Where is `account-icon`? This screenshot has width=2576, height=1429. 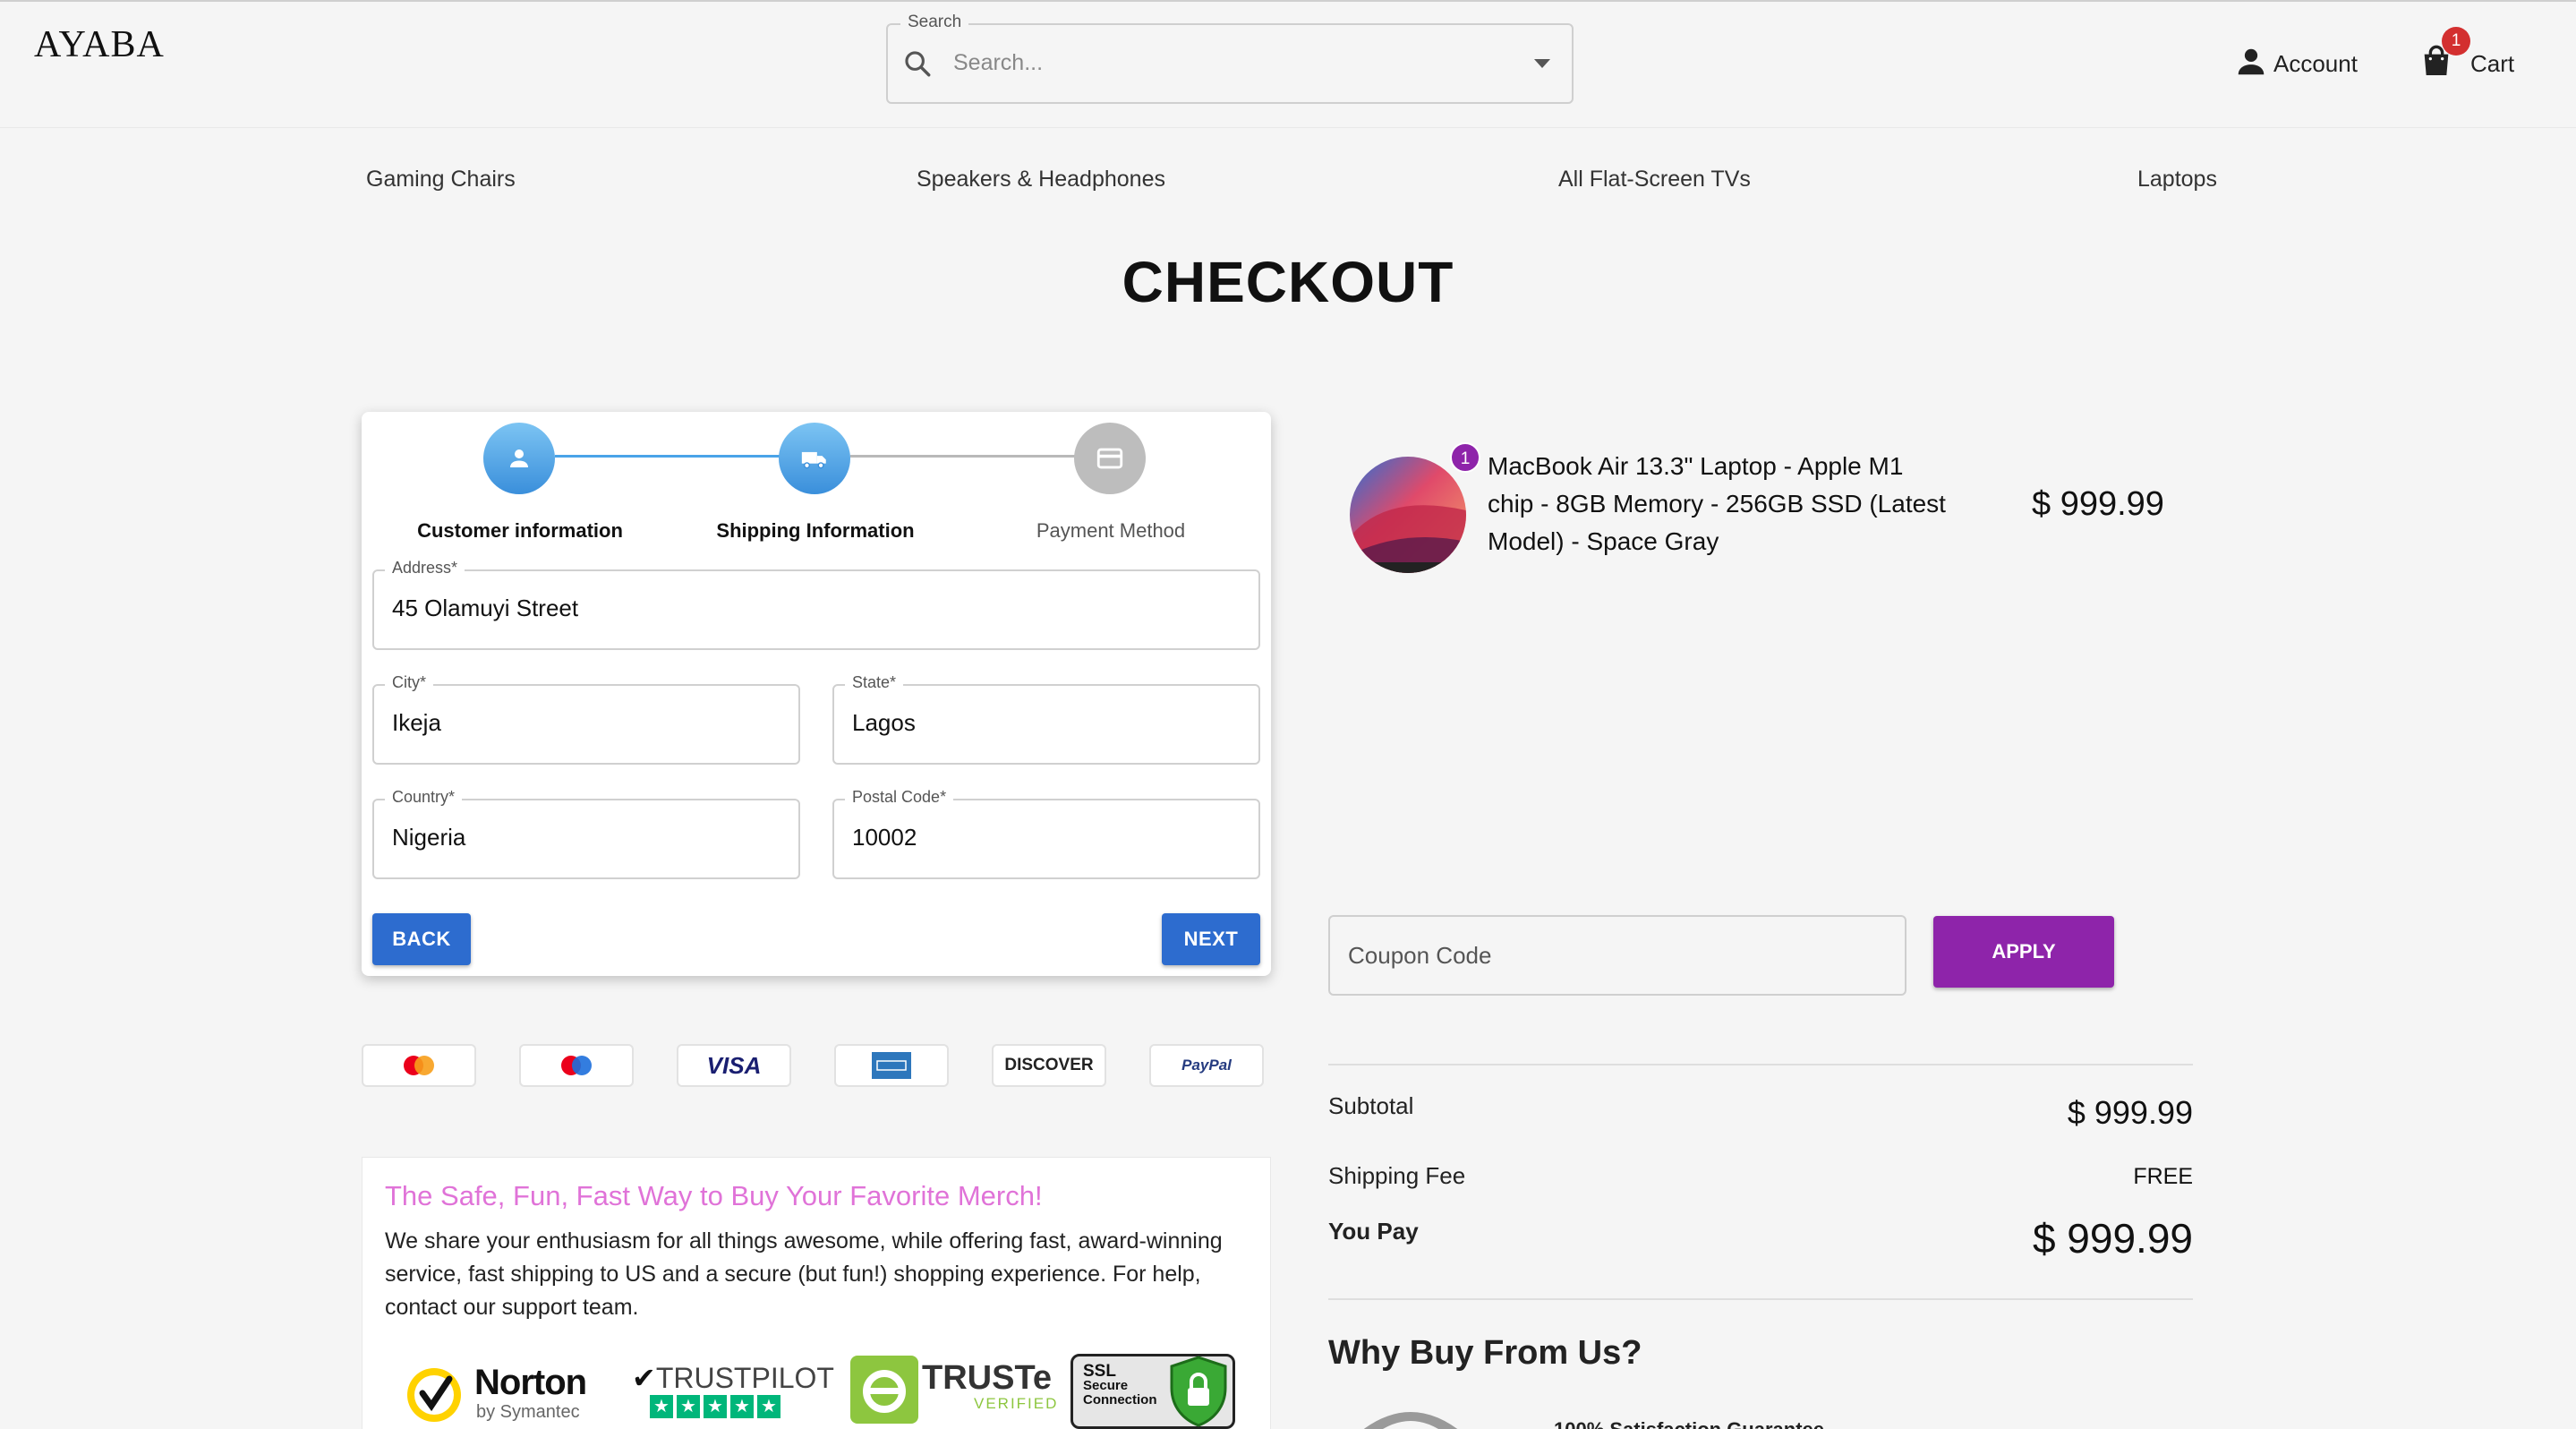 account-icon is located at coordinates (2251, 64).